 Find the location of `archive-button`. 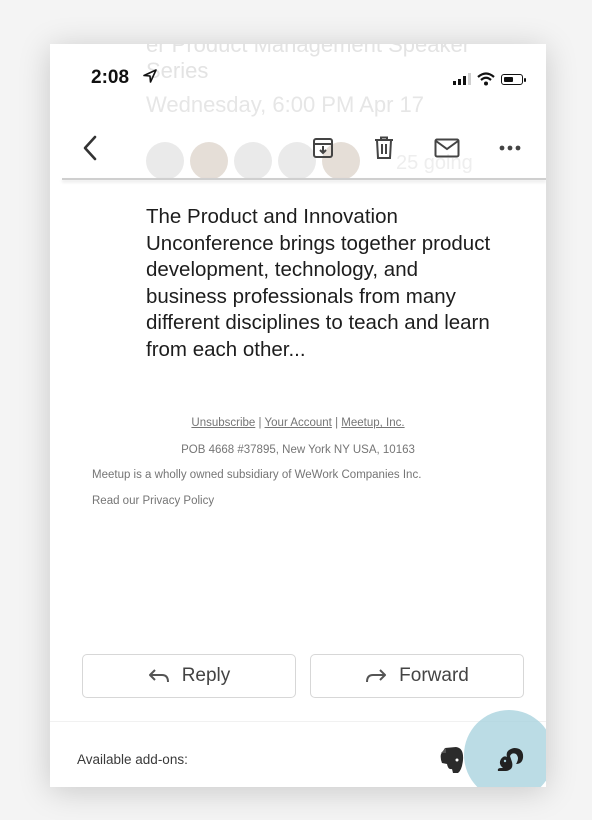

archive-button is located at coordinates (323, 148).